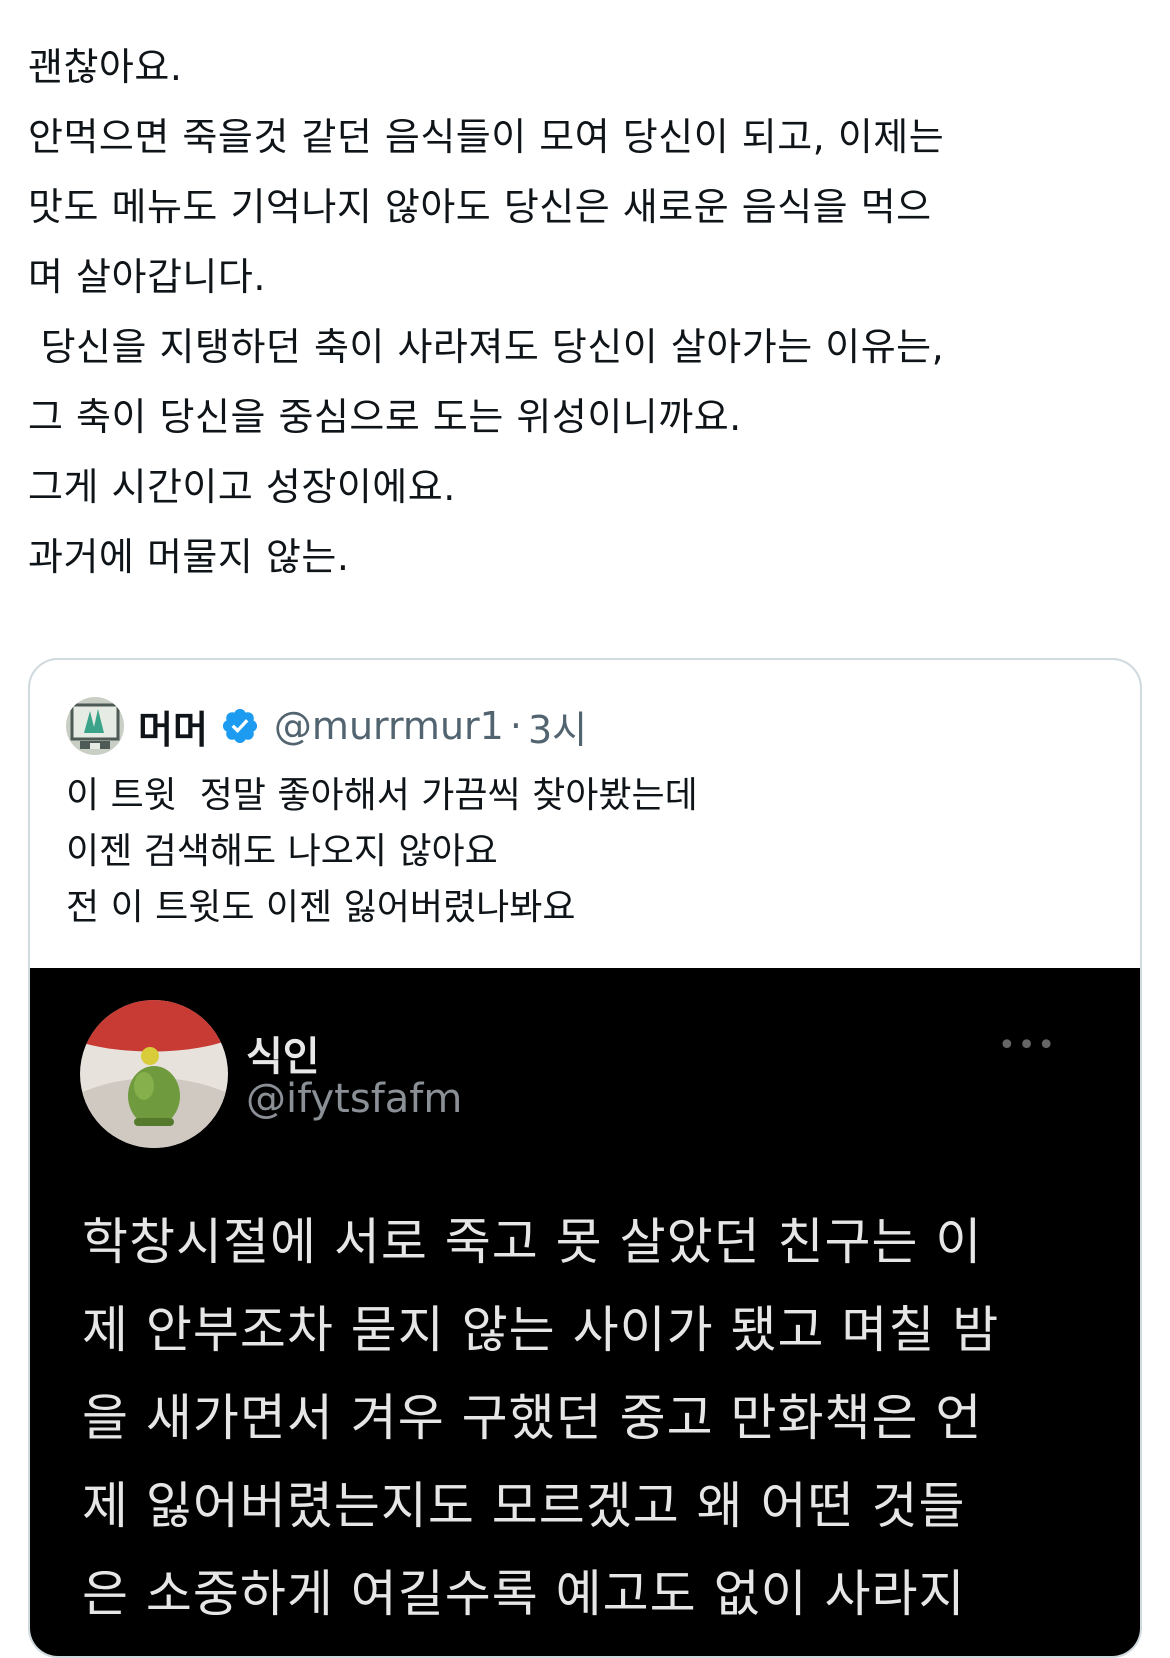  Describe the element at coordinates (95, 726) in the screenshot. I see `avatar` at that location.